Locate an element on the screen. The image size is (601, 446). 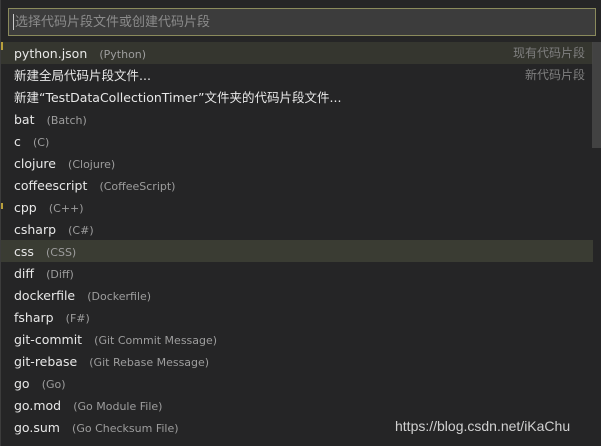
list-item-description: (CoffeeScript) is located at coordinates (137, 186).